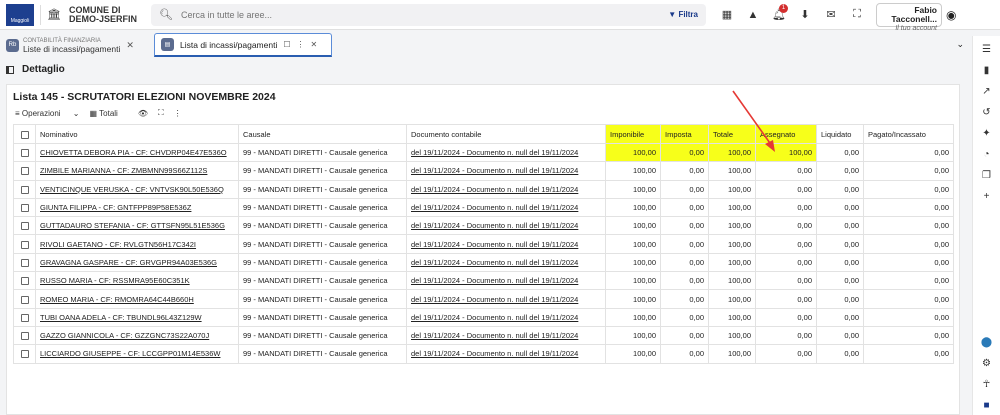 The height and width of the screenshot is (415, 1000). Describe the element at coordinates (951, 15) in the screenshot. I see `user-avatar-icon: ◉` at that location.